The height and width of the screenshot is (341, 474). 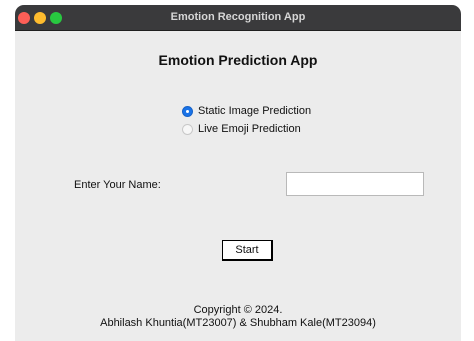 I want to click on radio-live-emoji-prediction: Live Emoji Prediction, so click(x=241, y=129).